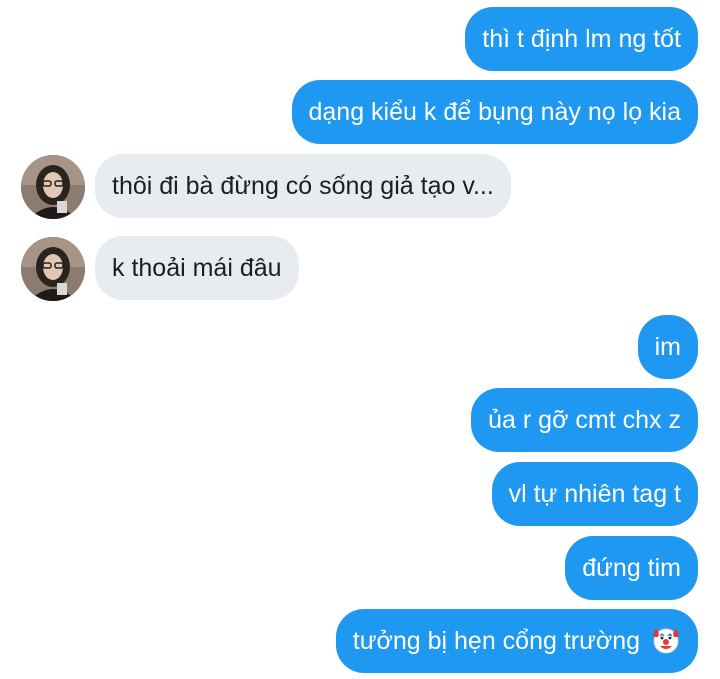 Image resolution: width=720 pixels, height=679 pixels. I want to click on message-bubble-outgoing: dạng kiểu k để bụng này nọ lọ kia, so click(494, 112).